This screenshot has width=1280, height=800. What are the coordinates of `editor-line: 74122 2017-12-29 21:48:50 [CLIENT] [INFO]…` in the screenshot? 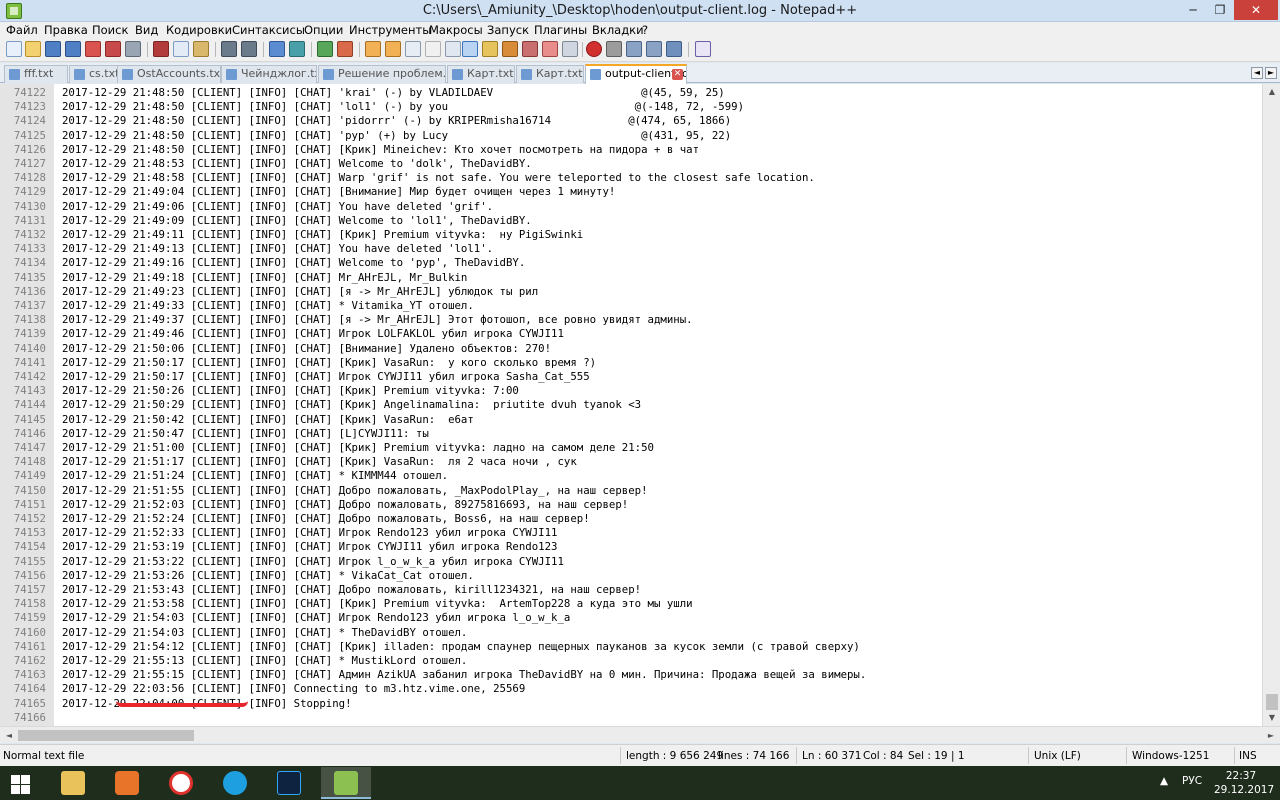 It's located at (631, 93).